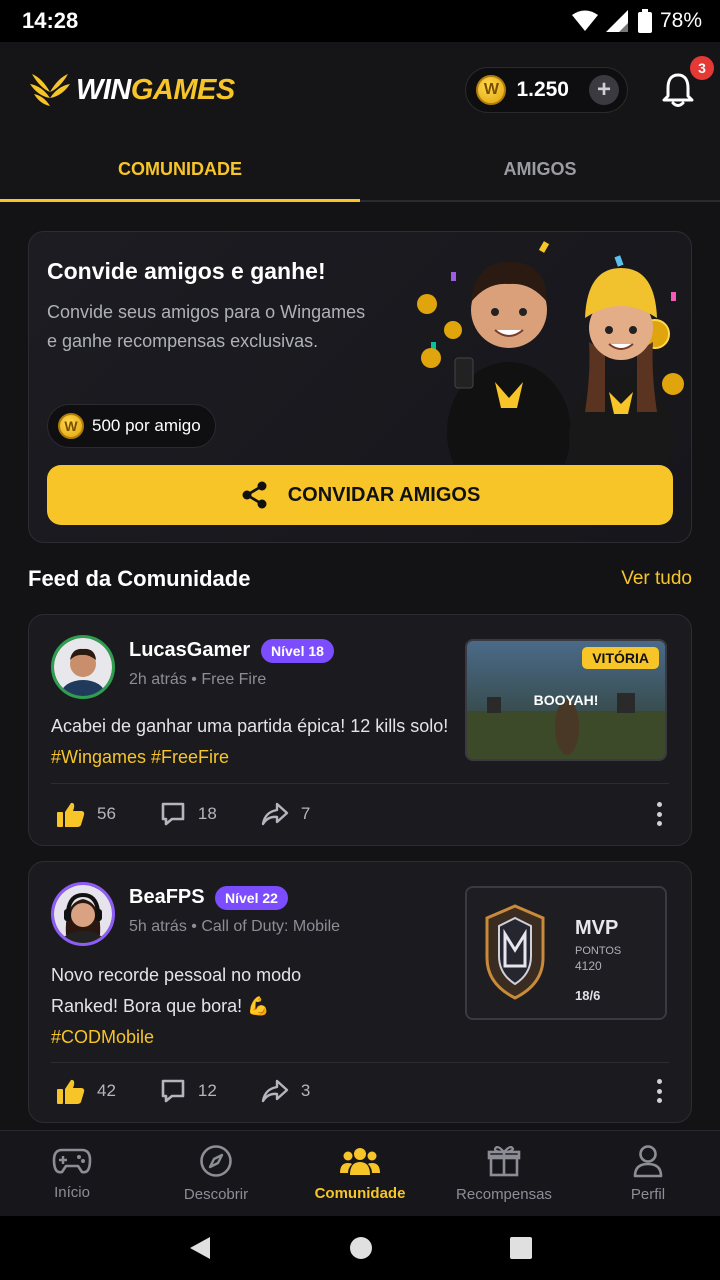 This screenshot has width=720, height=1280. Describe the element at coordinates (360, 579) in the screenshot. I see `feed-header: Feed da Comunidade Ver tudo` at that location.